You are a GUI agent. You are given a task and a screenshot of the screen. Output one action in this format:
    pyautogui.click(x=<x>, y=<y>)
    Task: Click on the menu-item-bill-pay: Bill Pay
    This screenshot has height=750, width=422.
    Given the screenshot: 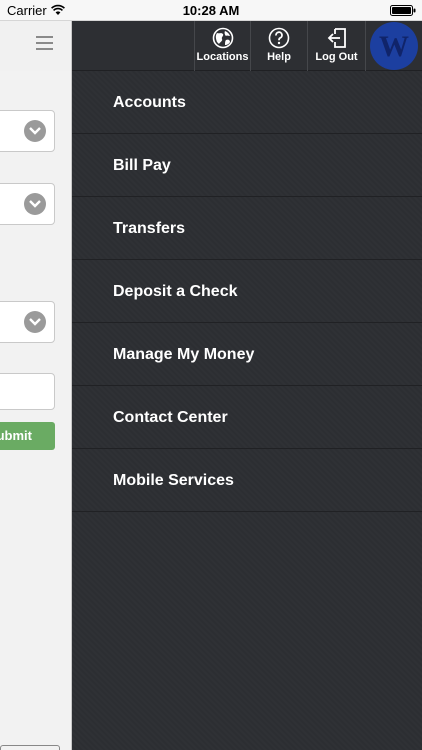 What is the action you would take?
    pyautogui.click(x=247, y=165)
    